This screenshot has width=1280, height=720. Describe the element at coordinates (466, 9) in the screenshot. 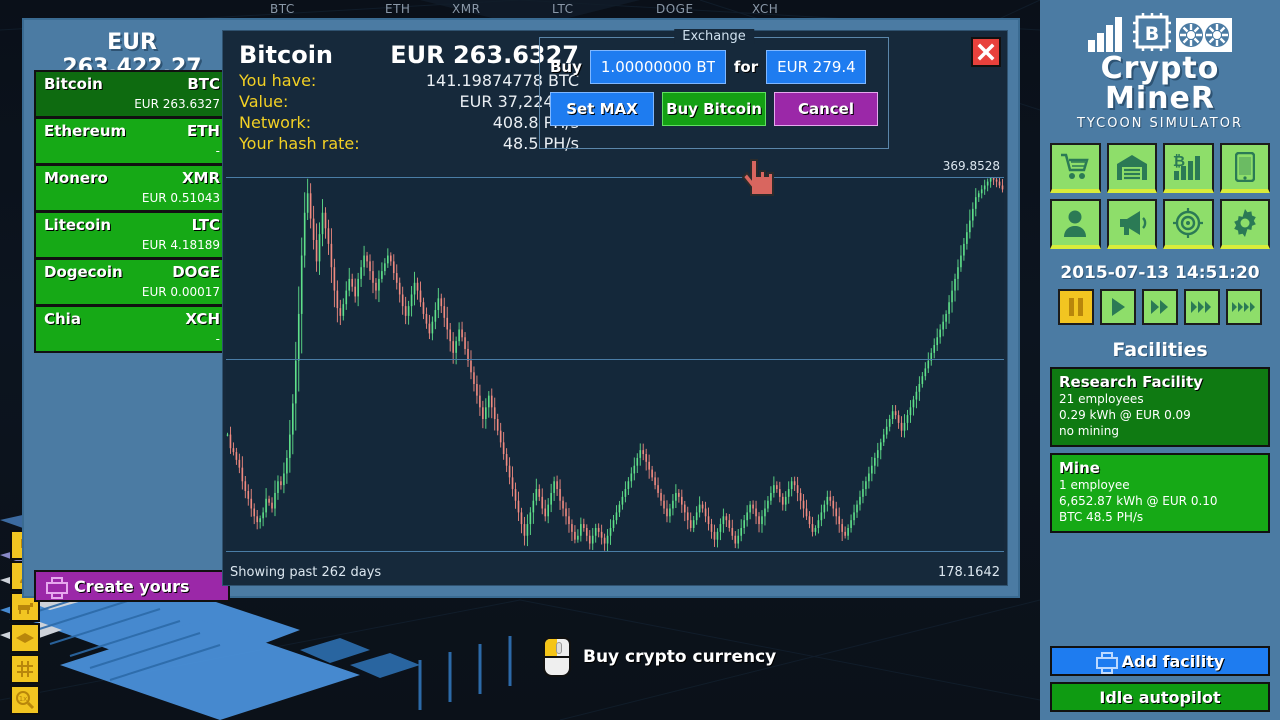

I see `ticker-item-xmr: XMR` at that location.